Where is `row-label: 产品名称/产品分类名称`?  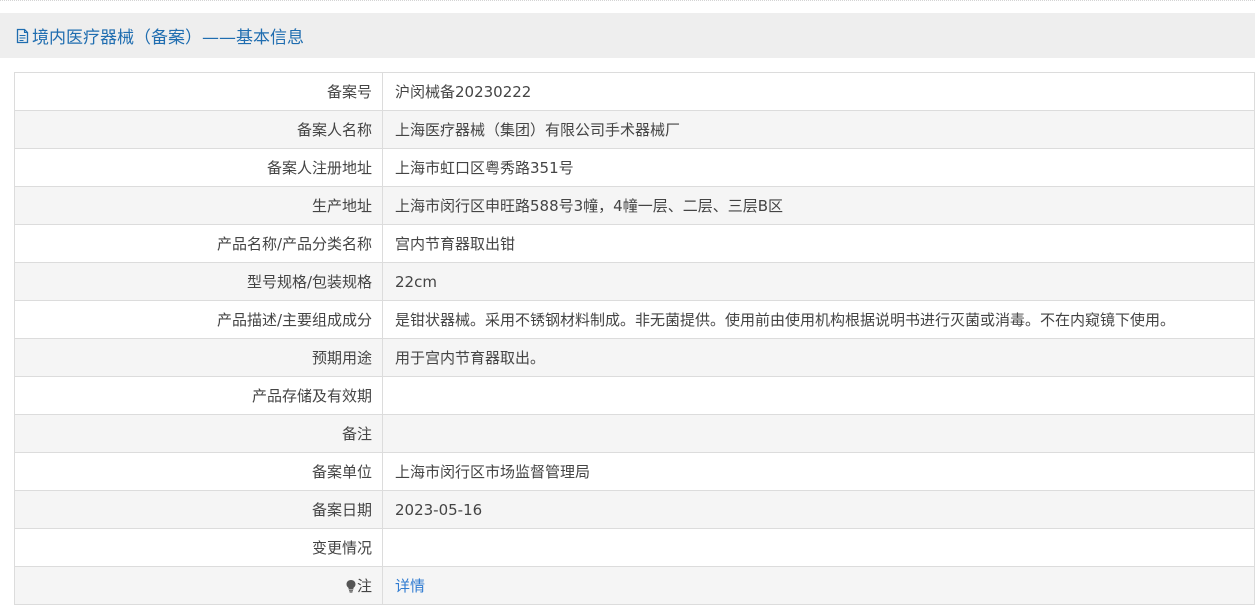 row-label: 产品名称/产品分类名称 is located at coordinates (198, 243).